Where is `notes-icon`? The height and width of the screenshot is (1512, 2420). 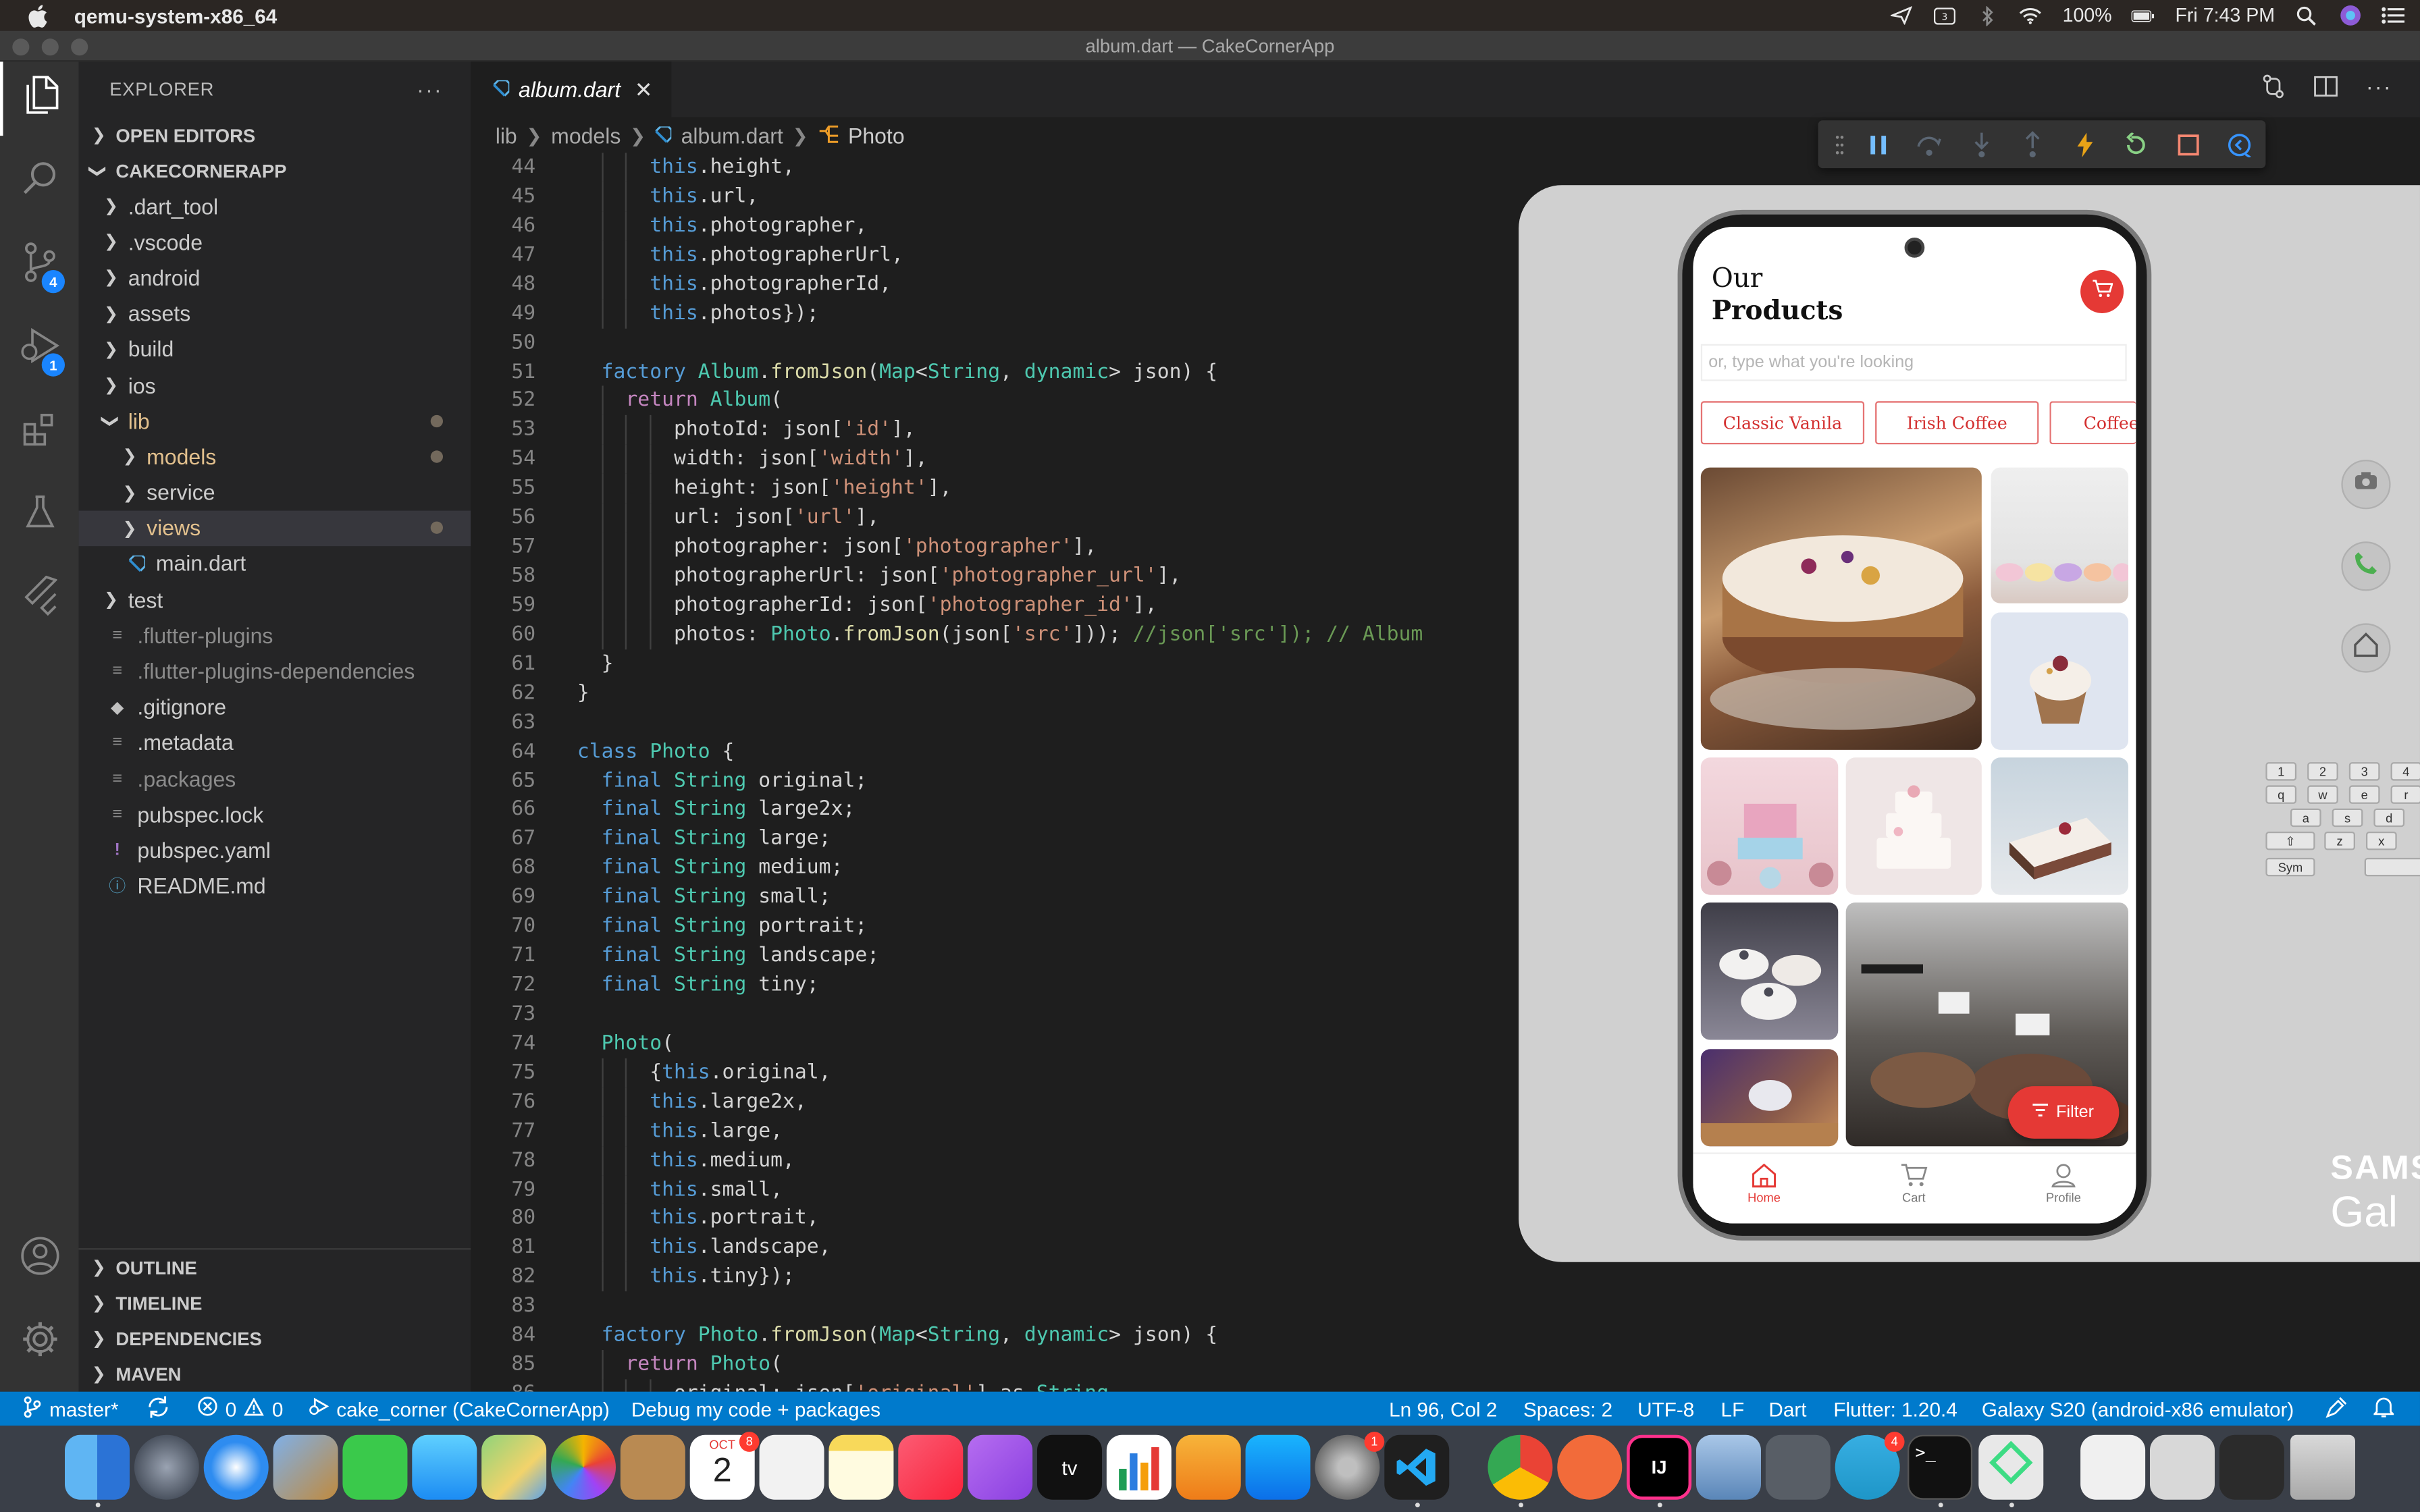
notes-icon is located at coordinates (861, 1467).